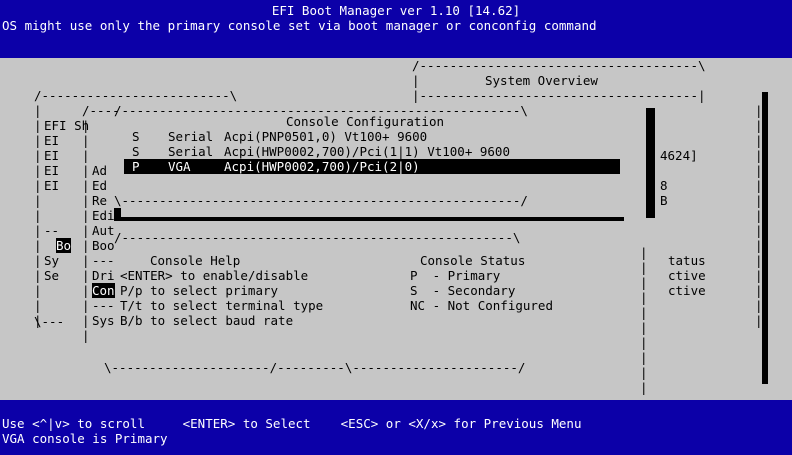 This screenshot has width=792, height=455. I want to click on console-configuration-title: Console Configuration, so click(365, 121).